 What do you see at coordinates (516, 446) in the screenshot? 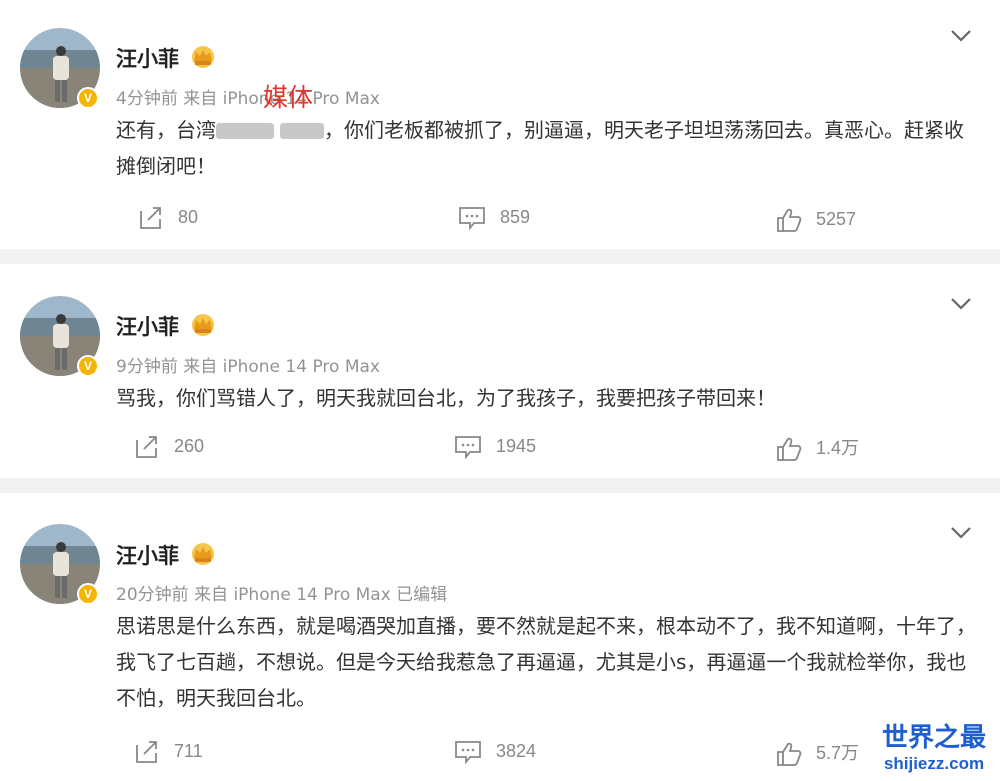
I see `comment-count: 1945` at bounding box center [516, 446].